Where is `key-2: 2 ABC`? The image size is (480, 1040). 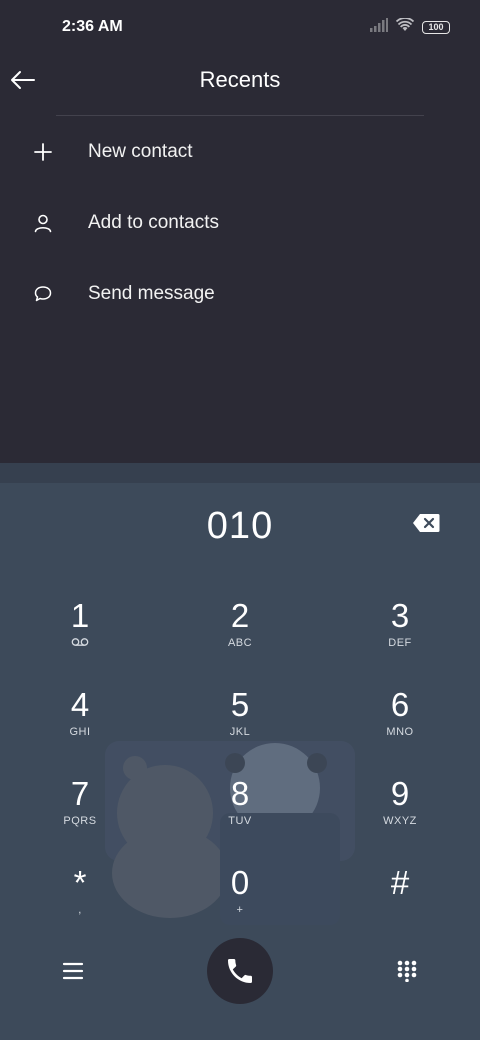
key-2: 2 ABC is located at coordinates (240, 631).